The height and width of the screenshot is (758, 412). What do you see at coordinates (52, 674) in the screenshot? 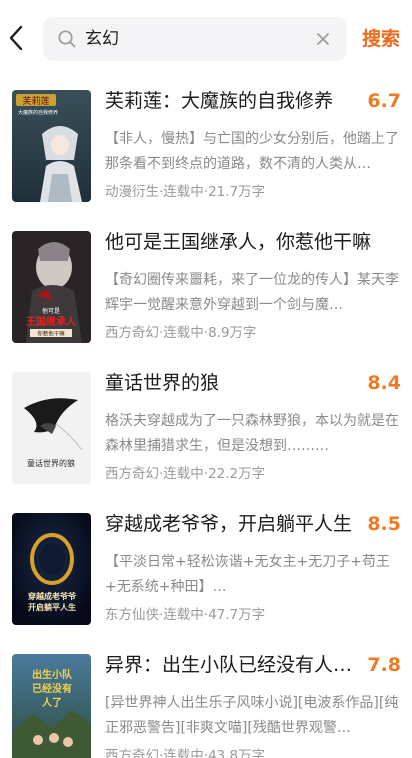
I see `cover-title: 出生小队` at bounding box center [52, 674].